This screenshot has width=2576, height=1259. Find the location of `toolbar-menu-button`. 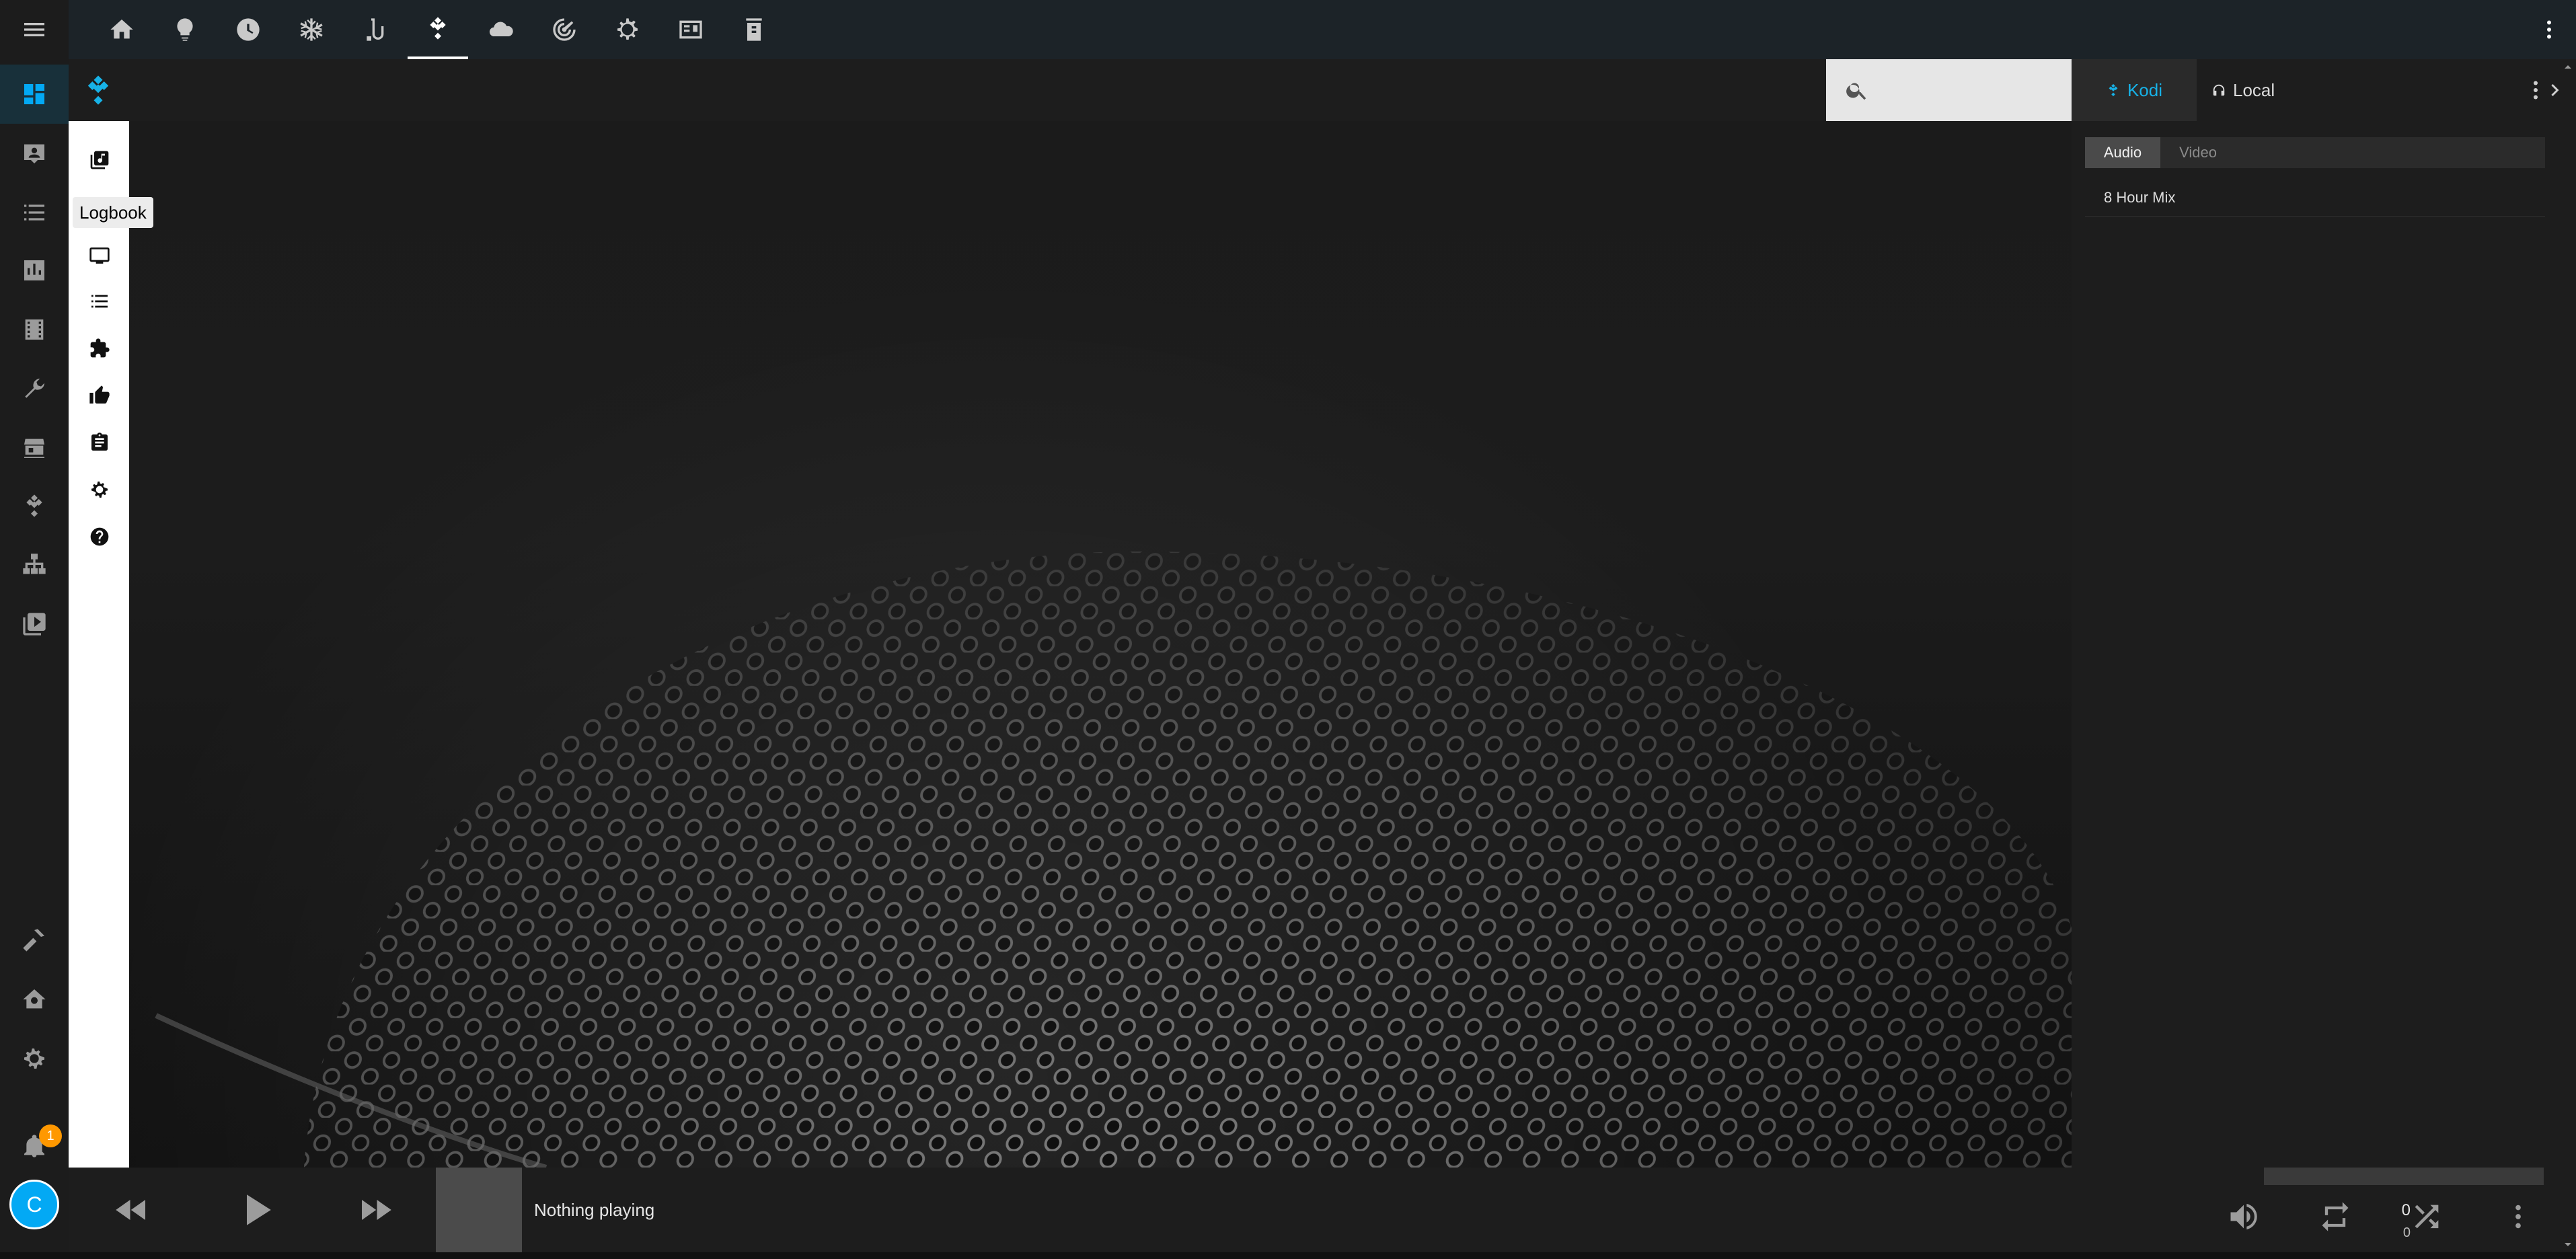

toolbar-menu-button is located at coordinates (2549, 30).